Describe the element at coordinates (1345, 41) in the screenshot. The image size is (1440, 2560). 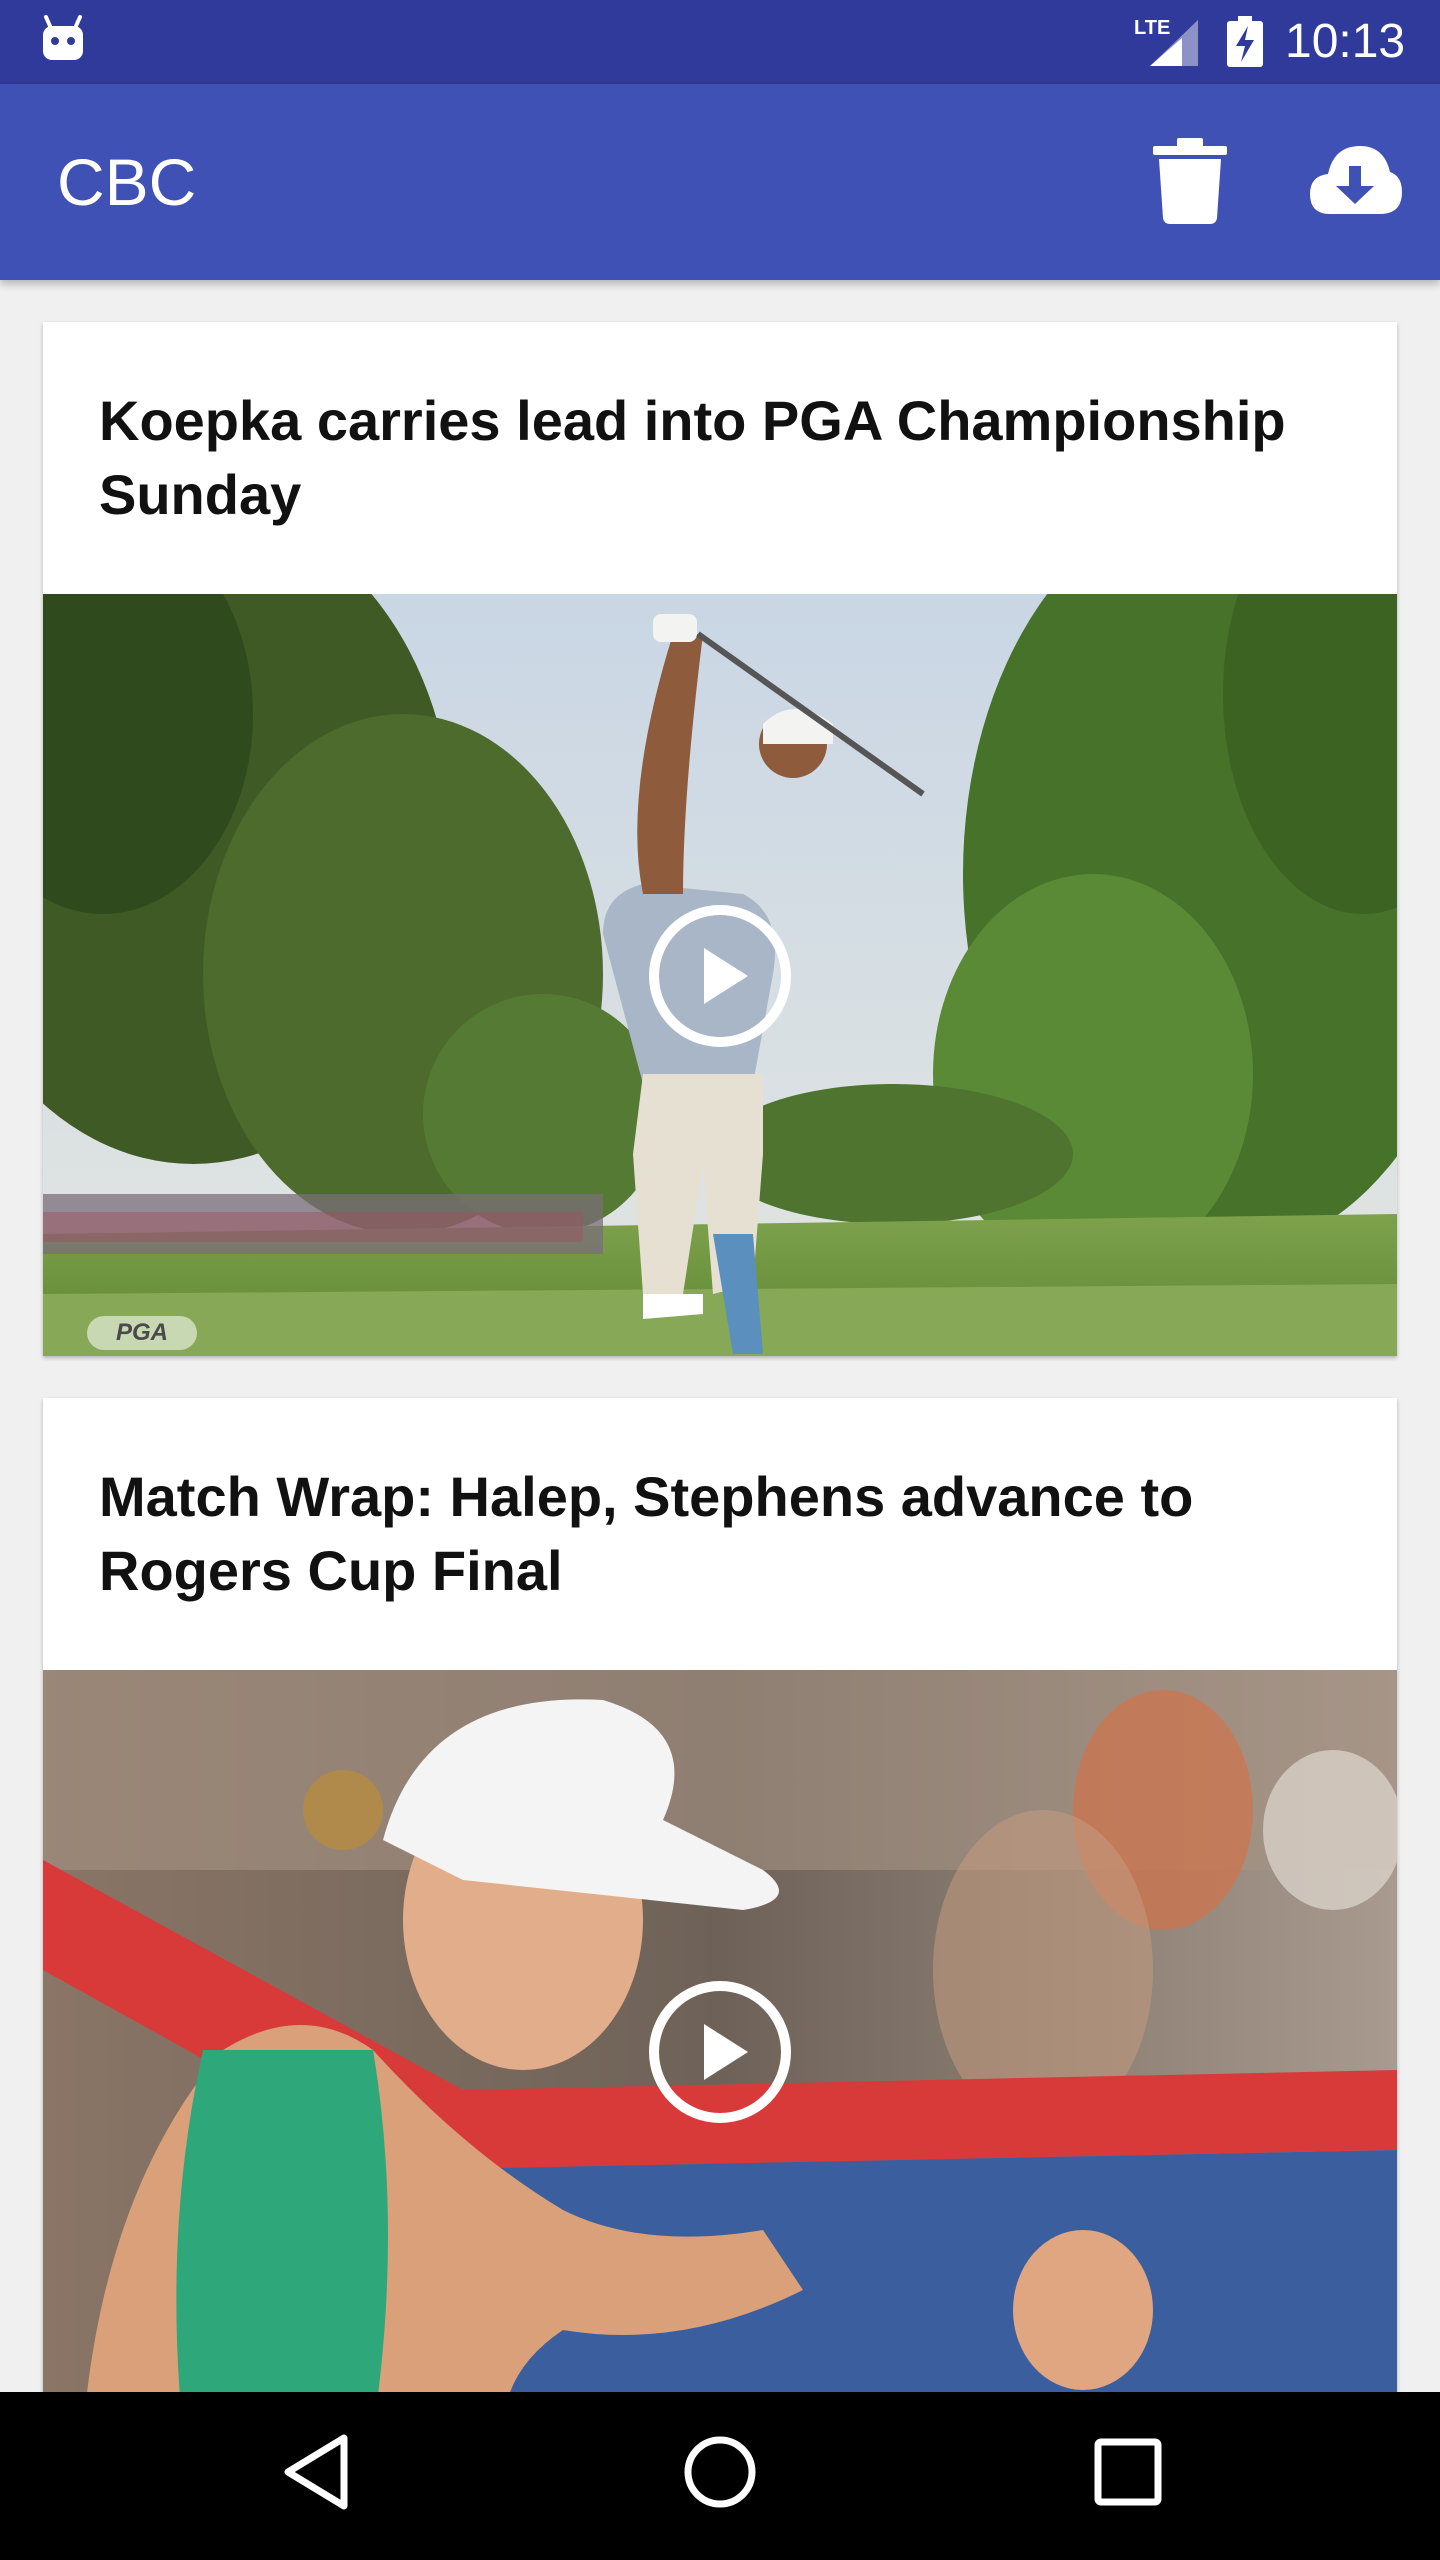
I see `status-time: 10:13` at that location.